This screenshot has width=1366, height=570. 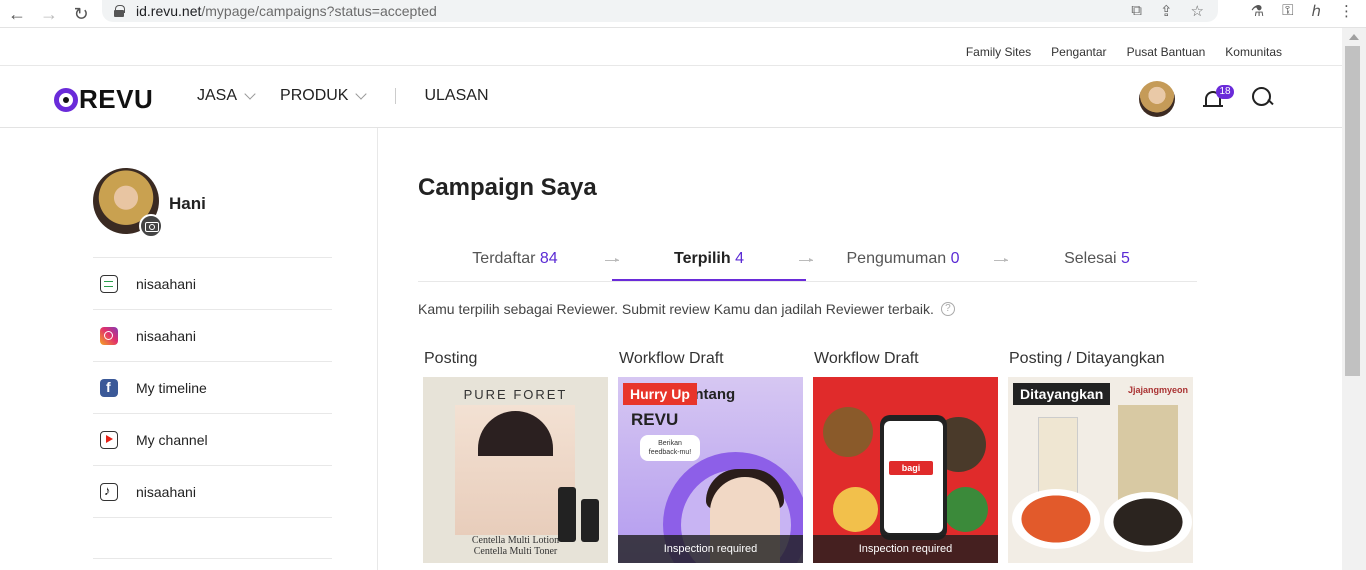 What do you see at coordinates (212, 336) in the screenshot?
I see `channel-instagram: nisaahani` at bounding box center [212, 336].